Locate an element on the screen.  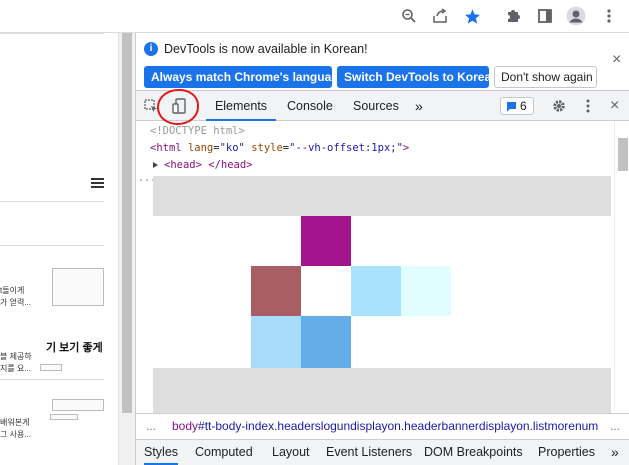
subtab-event-listeners: Event Listeners is located at coordinates (369, 452).